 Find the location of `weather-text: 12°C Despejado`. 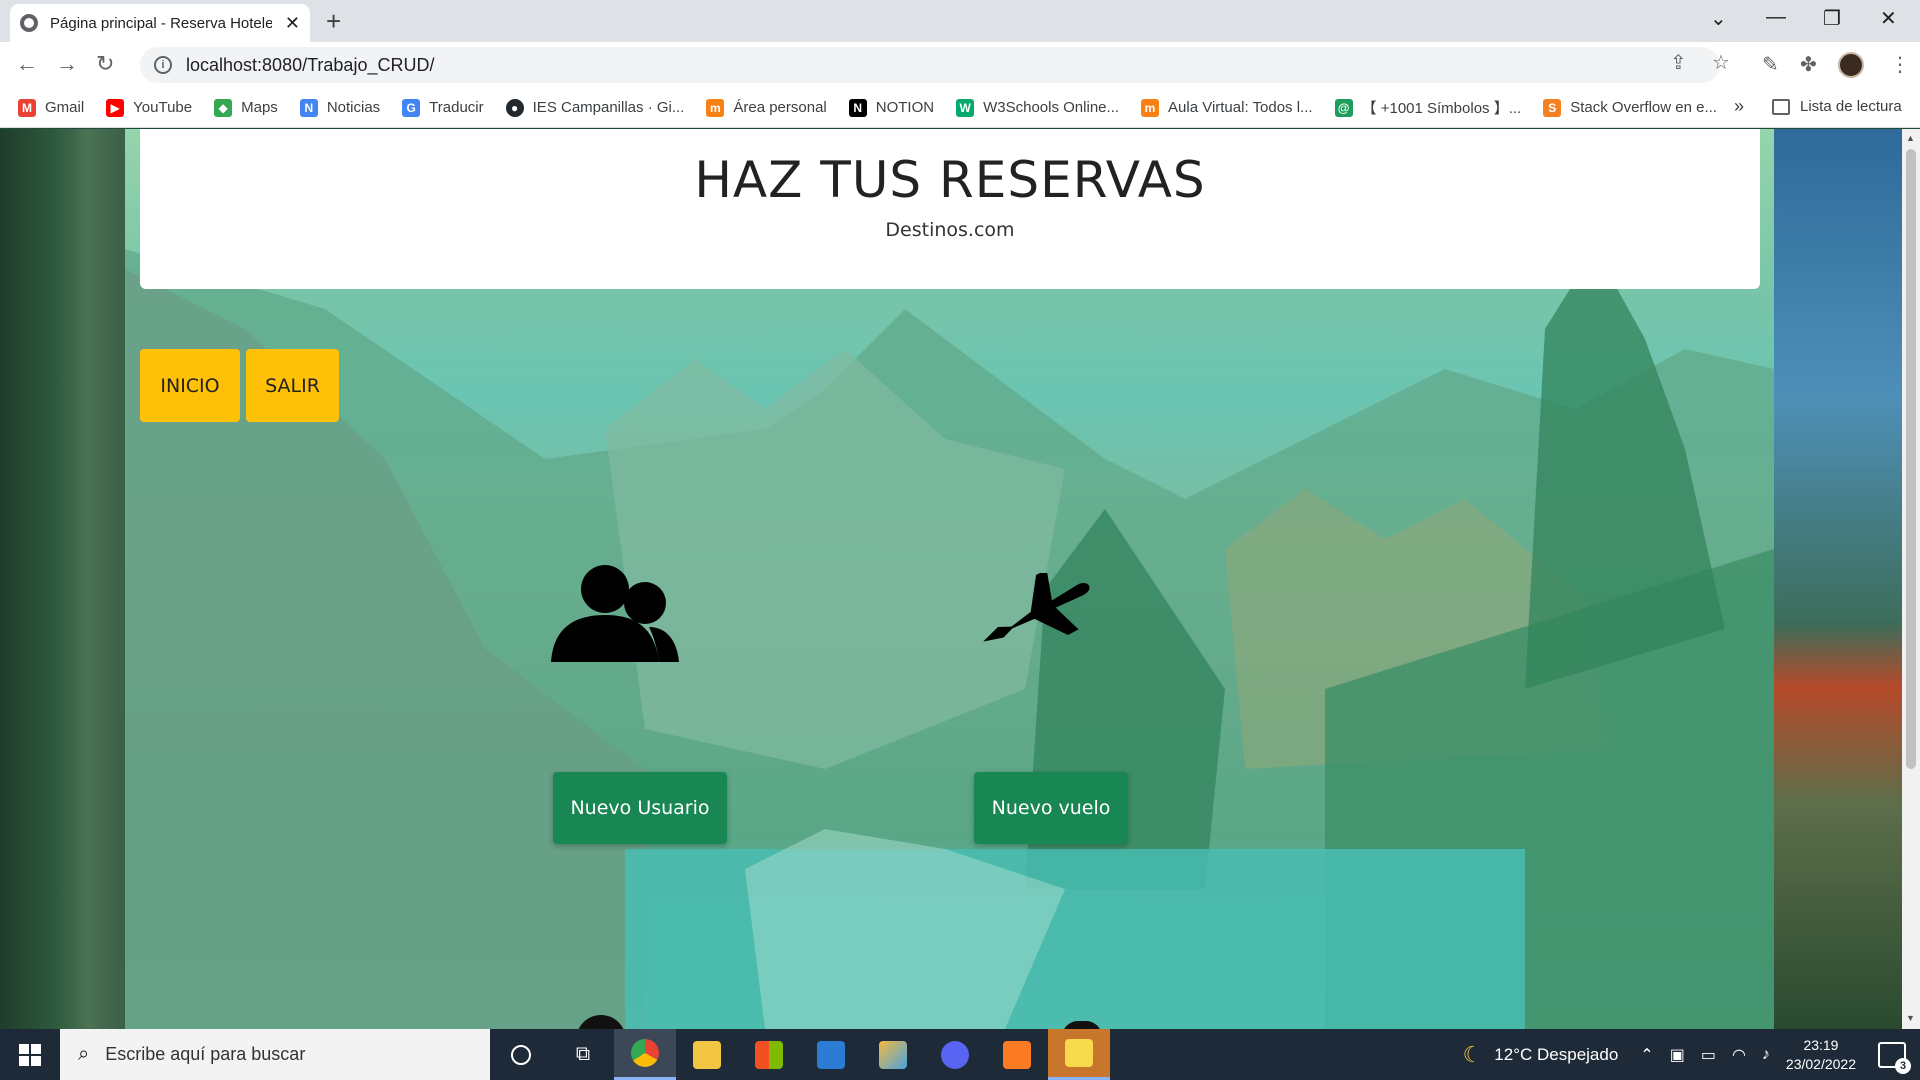

weather-text: 12°C Despejado is located at coordinates (1556, 1054).